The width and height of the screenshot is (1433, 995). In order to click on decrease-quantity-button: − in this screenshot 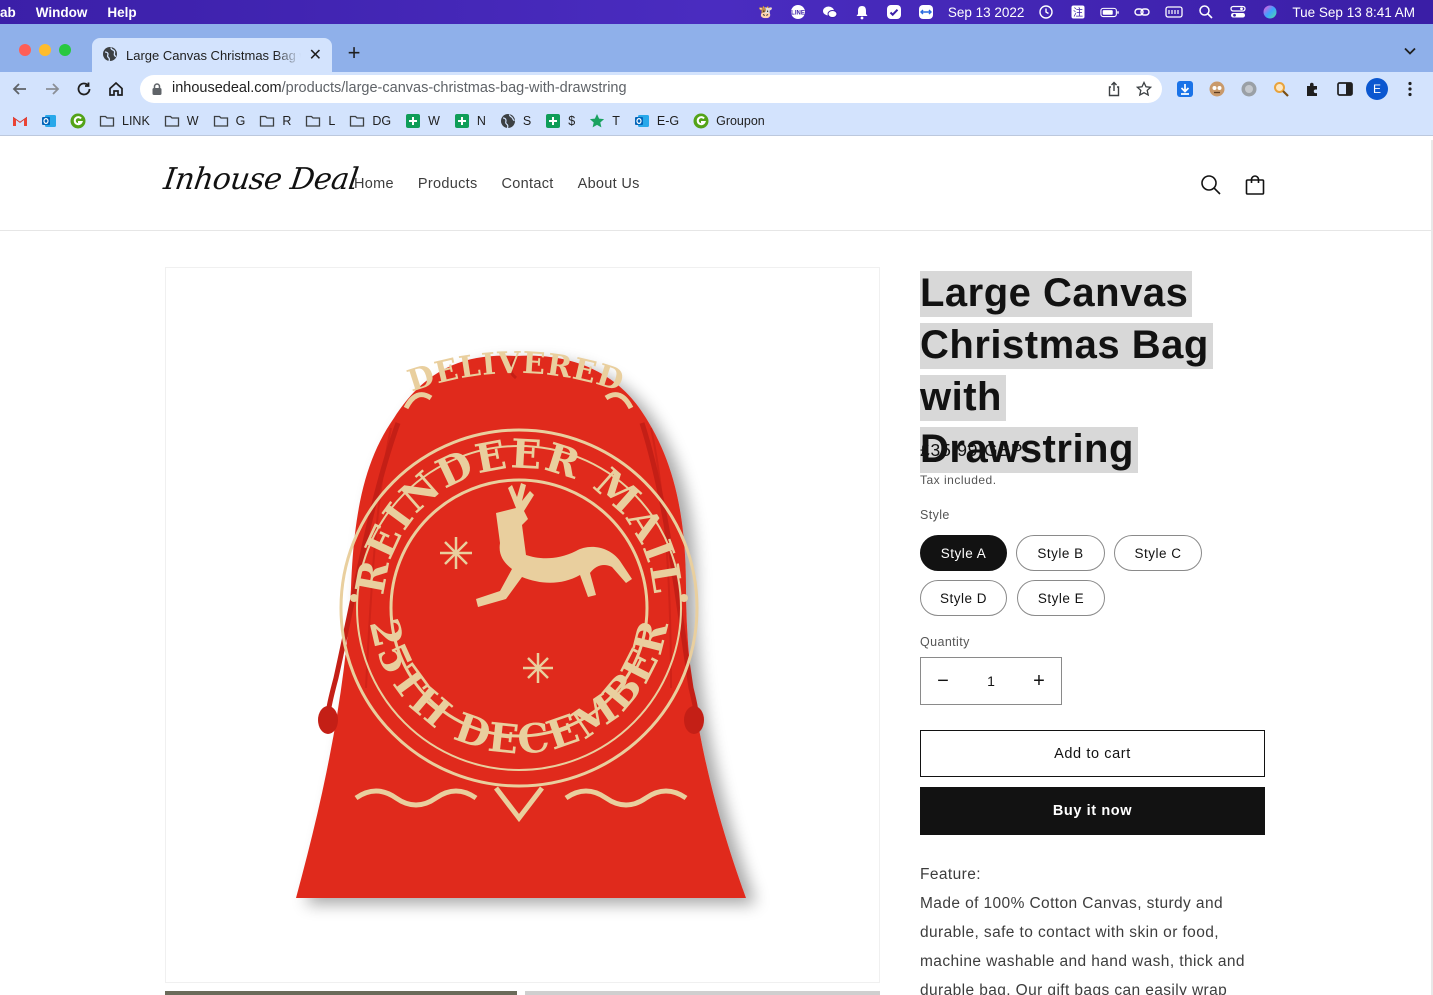, I will do `click(943, 682)`.